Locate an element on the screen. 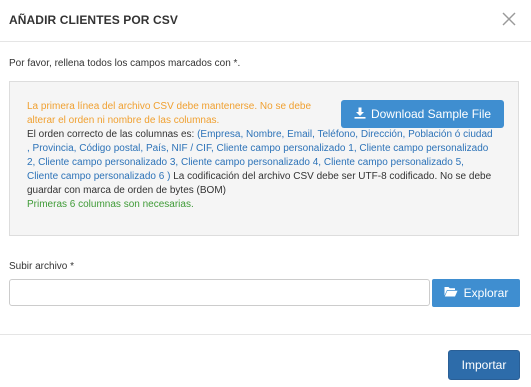 The width and height of the screenshot is (531, 387). download-icon is located at coordinates (360, 114).